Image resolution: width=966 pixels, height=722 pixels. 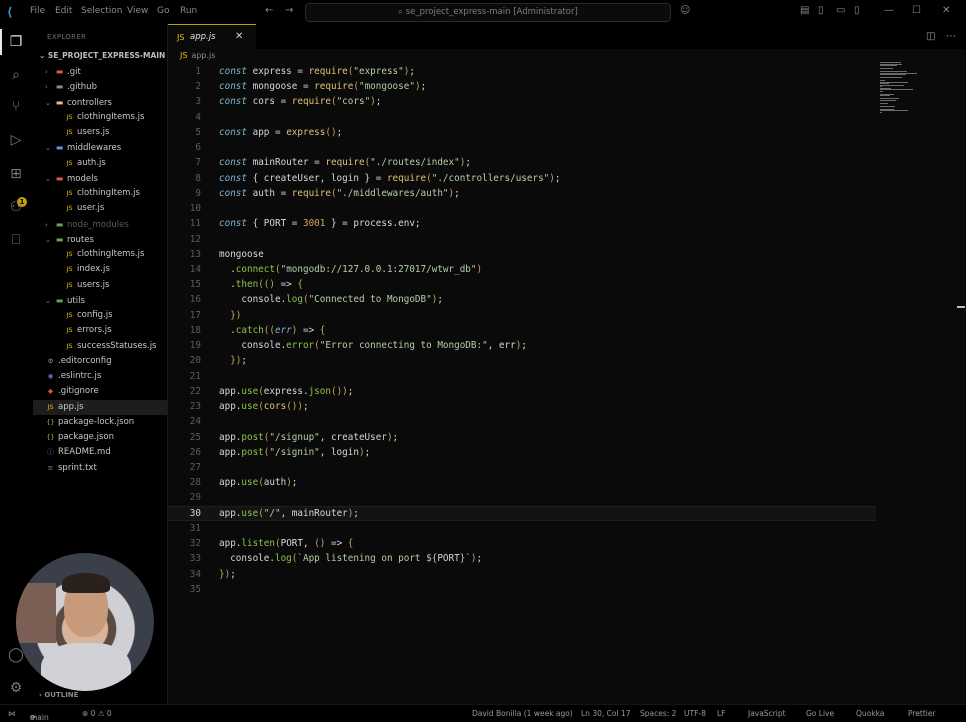 What do you see at coordinates (84, 163) in the screenshot?
I see `tree-file: JS auth.js` at bounding box center [84, 163].